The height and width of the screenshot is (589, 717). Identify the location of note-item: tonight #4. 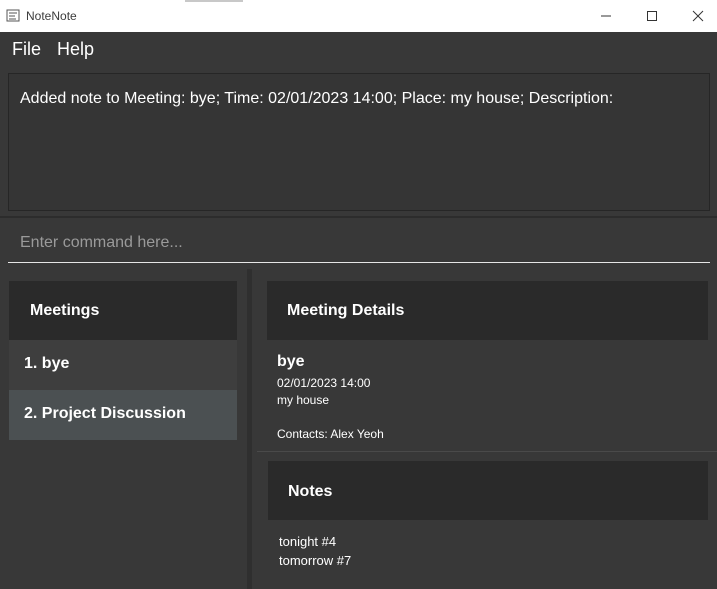
(308, 541).